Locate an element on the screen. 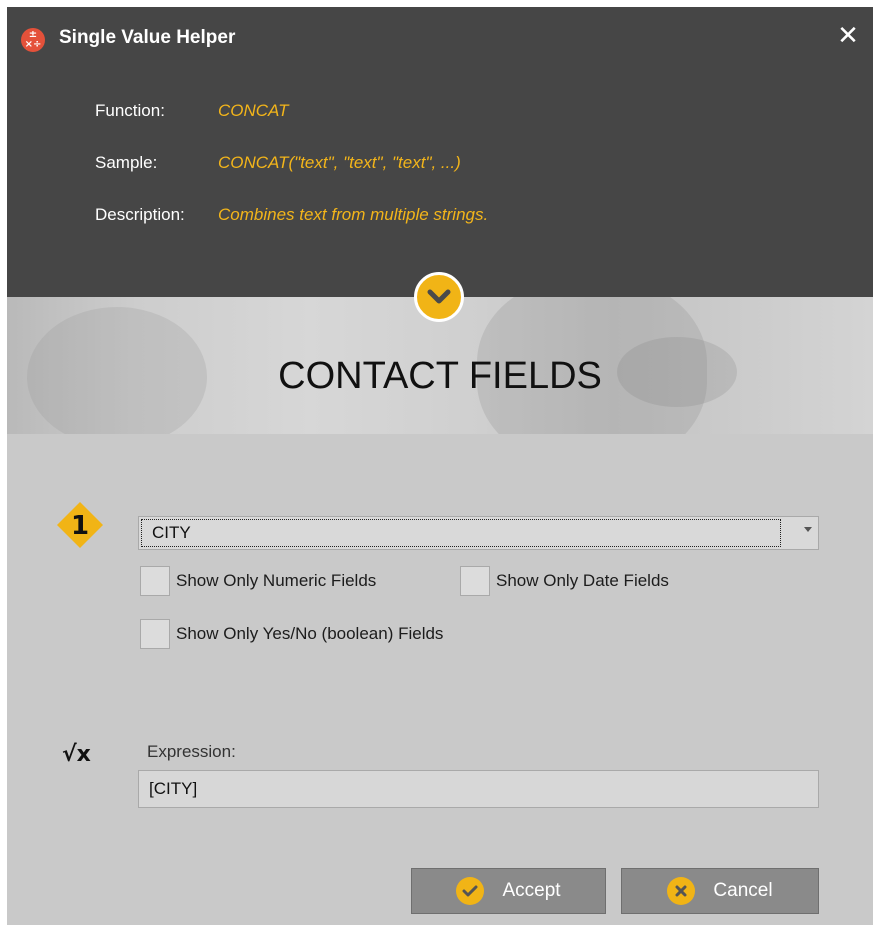 This screenshot has width=876, height=930. function-label: Function: is located at coordinates (130, 110).